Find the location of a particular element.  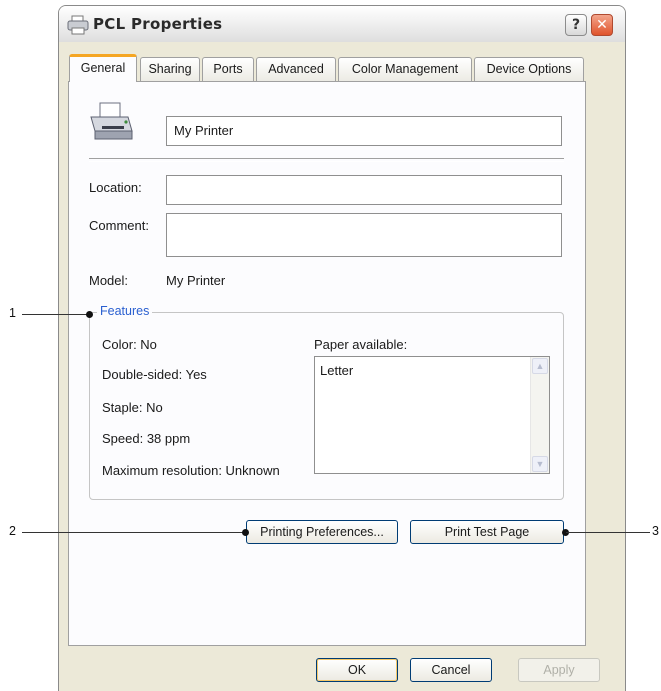

print-test-page-button: Print Test Page is located at coordinates (487, 532).